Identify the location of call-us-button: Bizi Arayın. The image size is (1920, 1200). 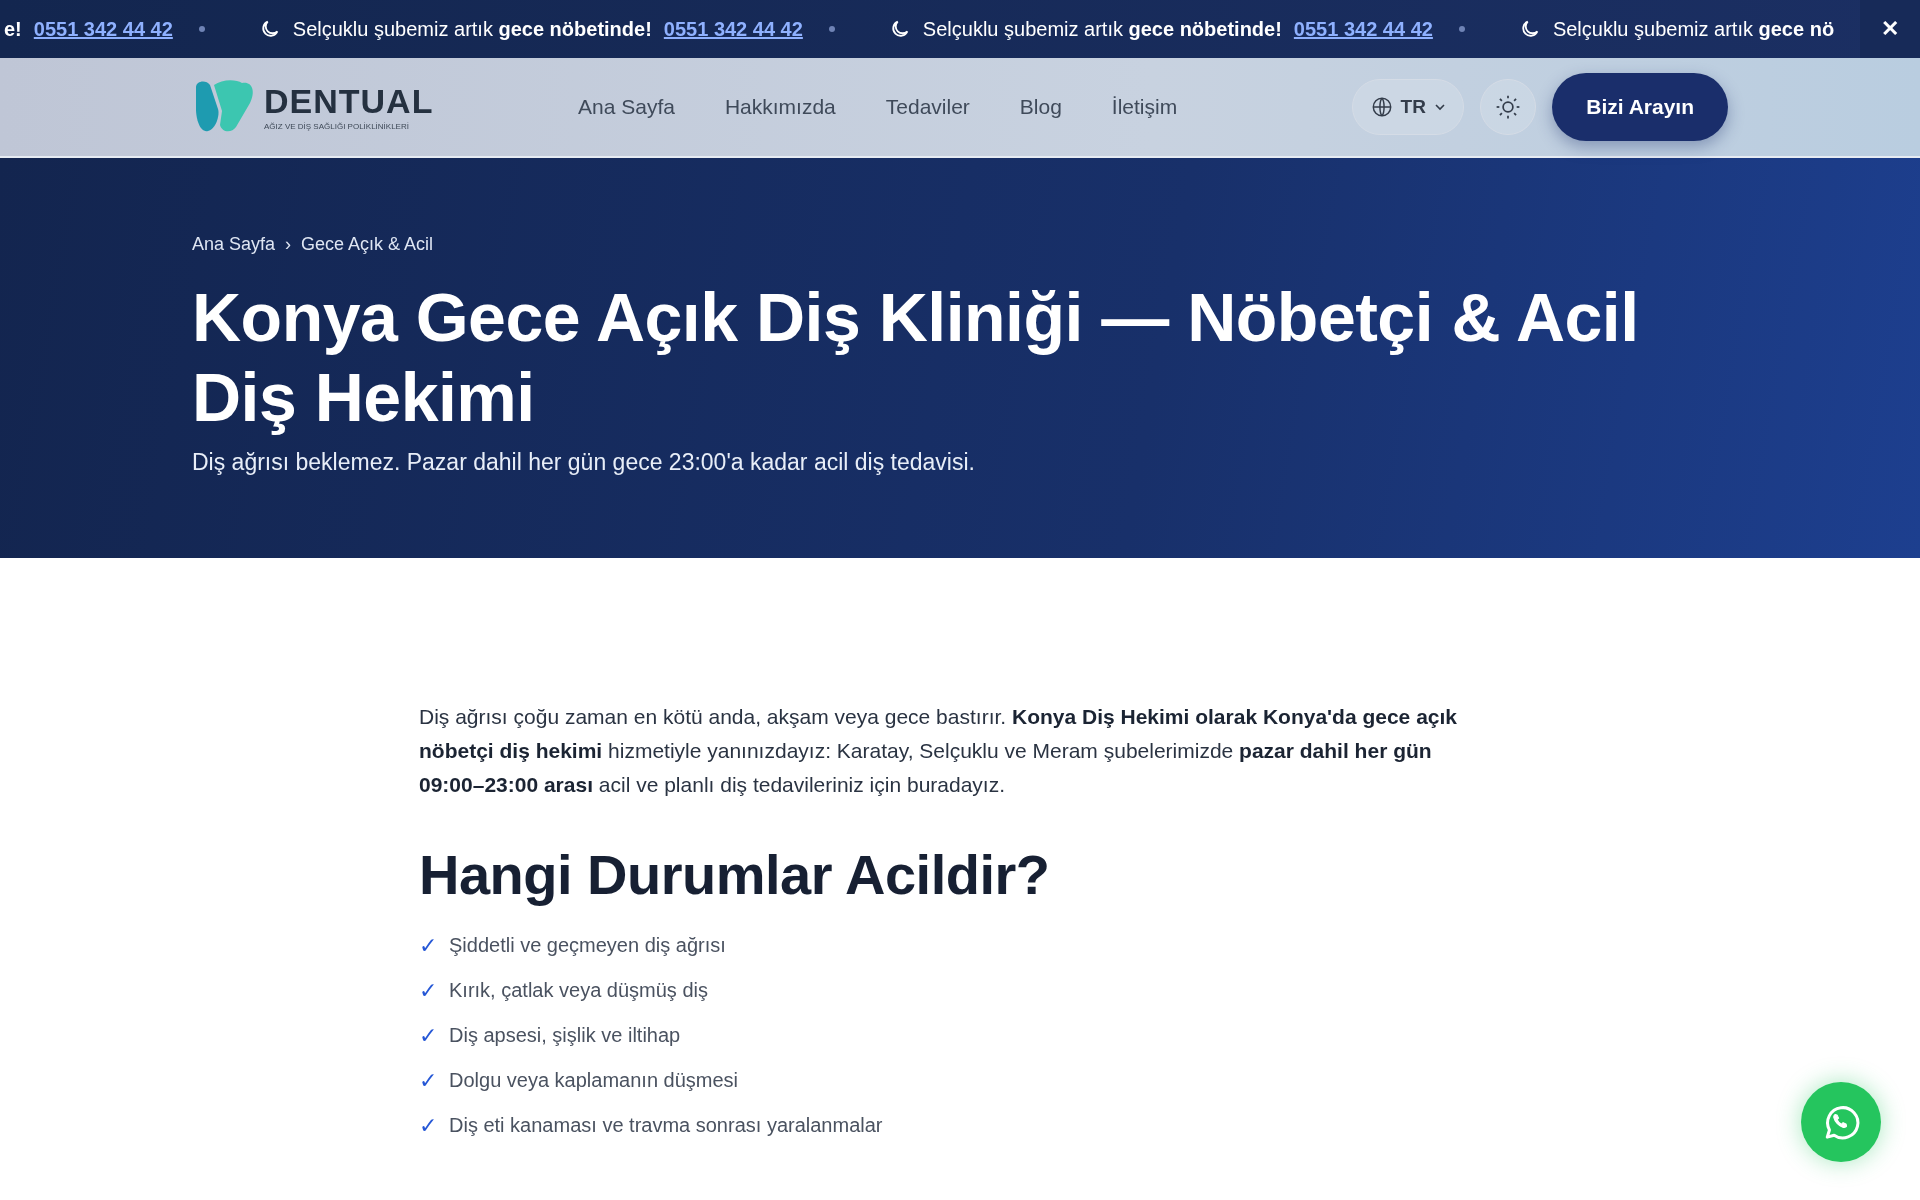
(1640, 107).